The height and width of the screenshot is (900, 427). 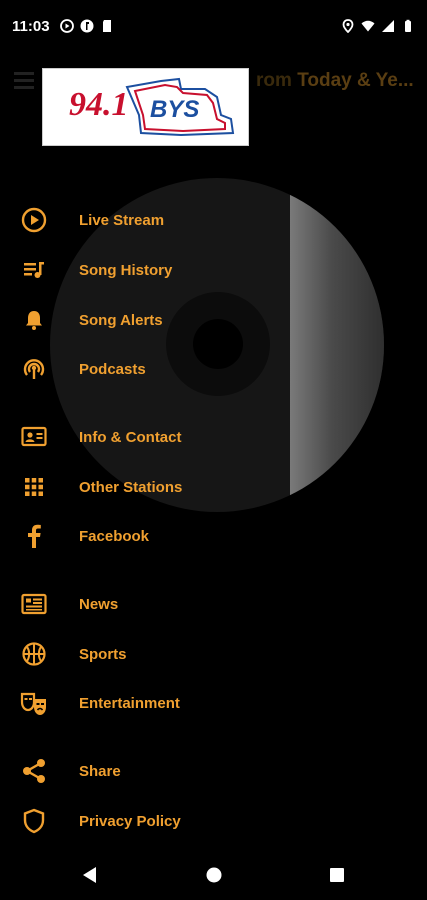 I want to click on newspaper-icon, so click(x=34, y=604).